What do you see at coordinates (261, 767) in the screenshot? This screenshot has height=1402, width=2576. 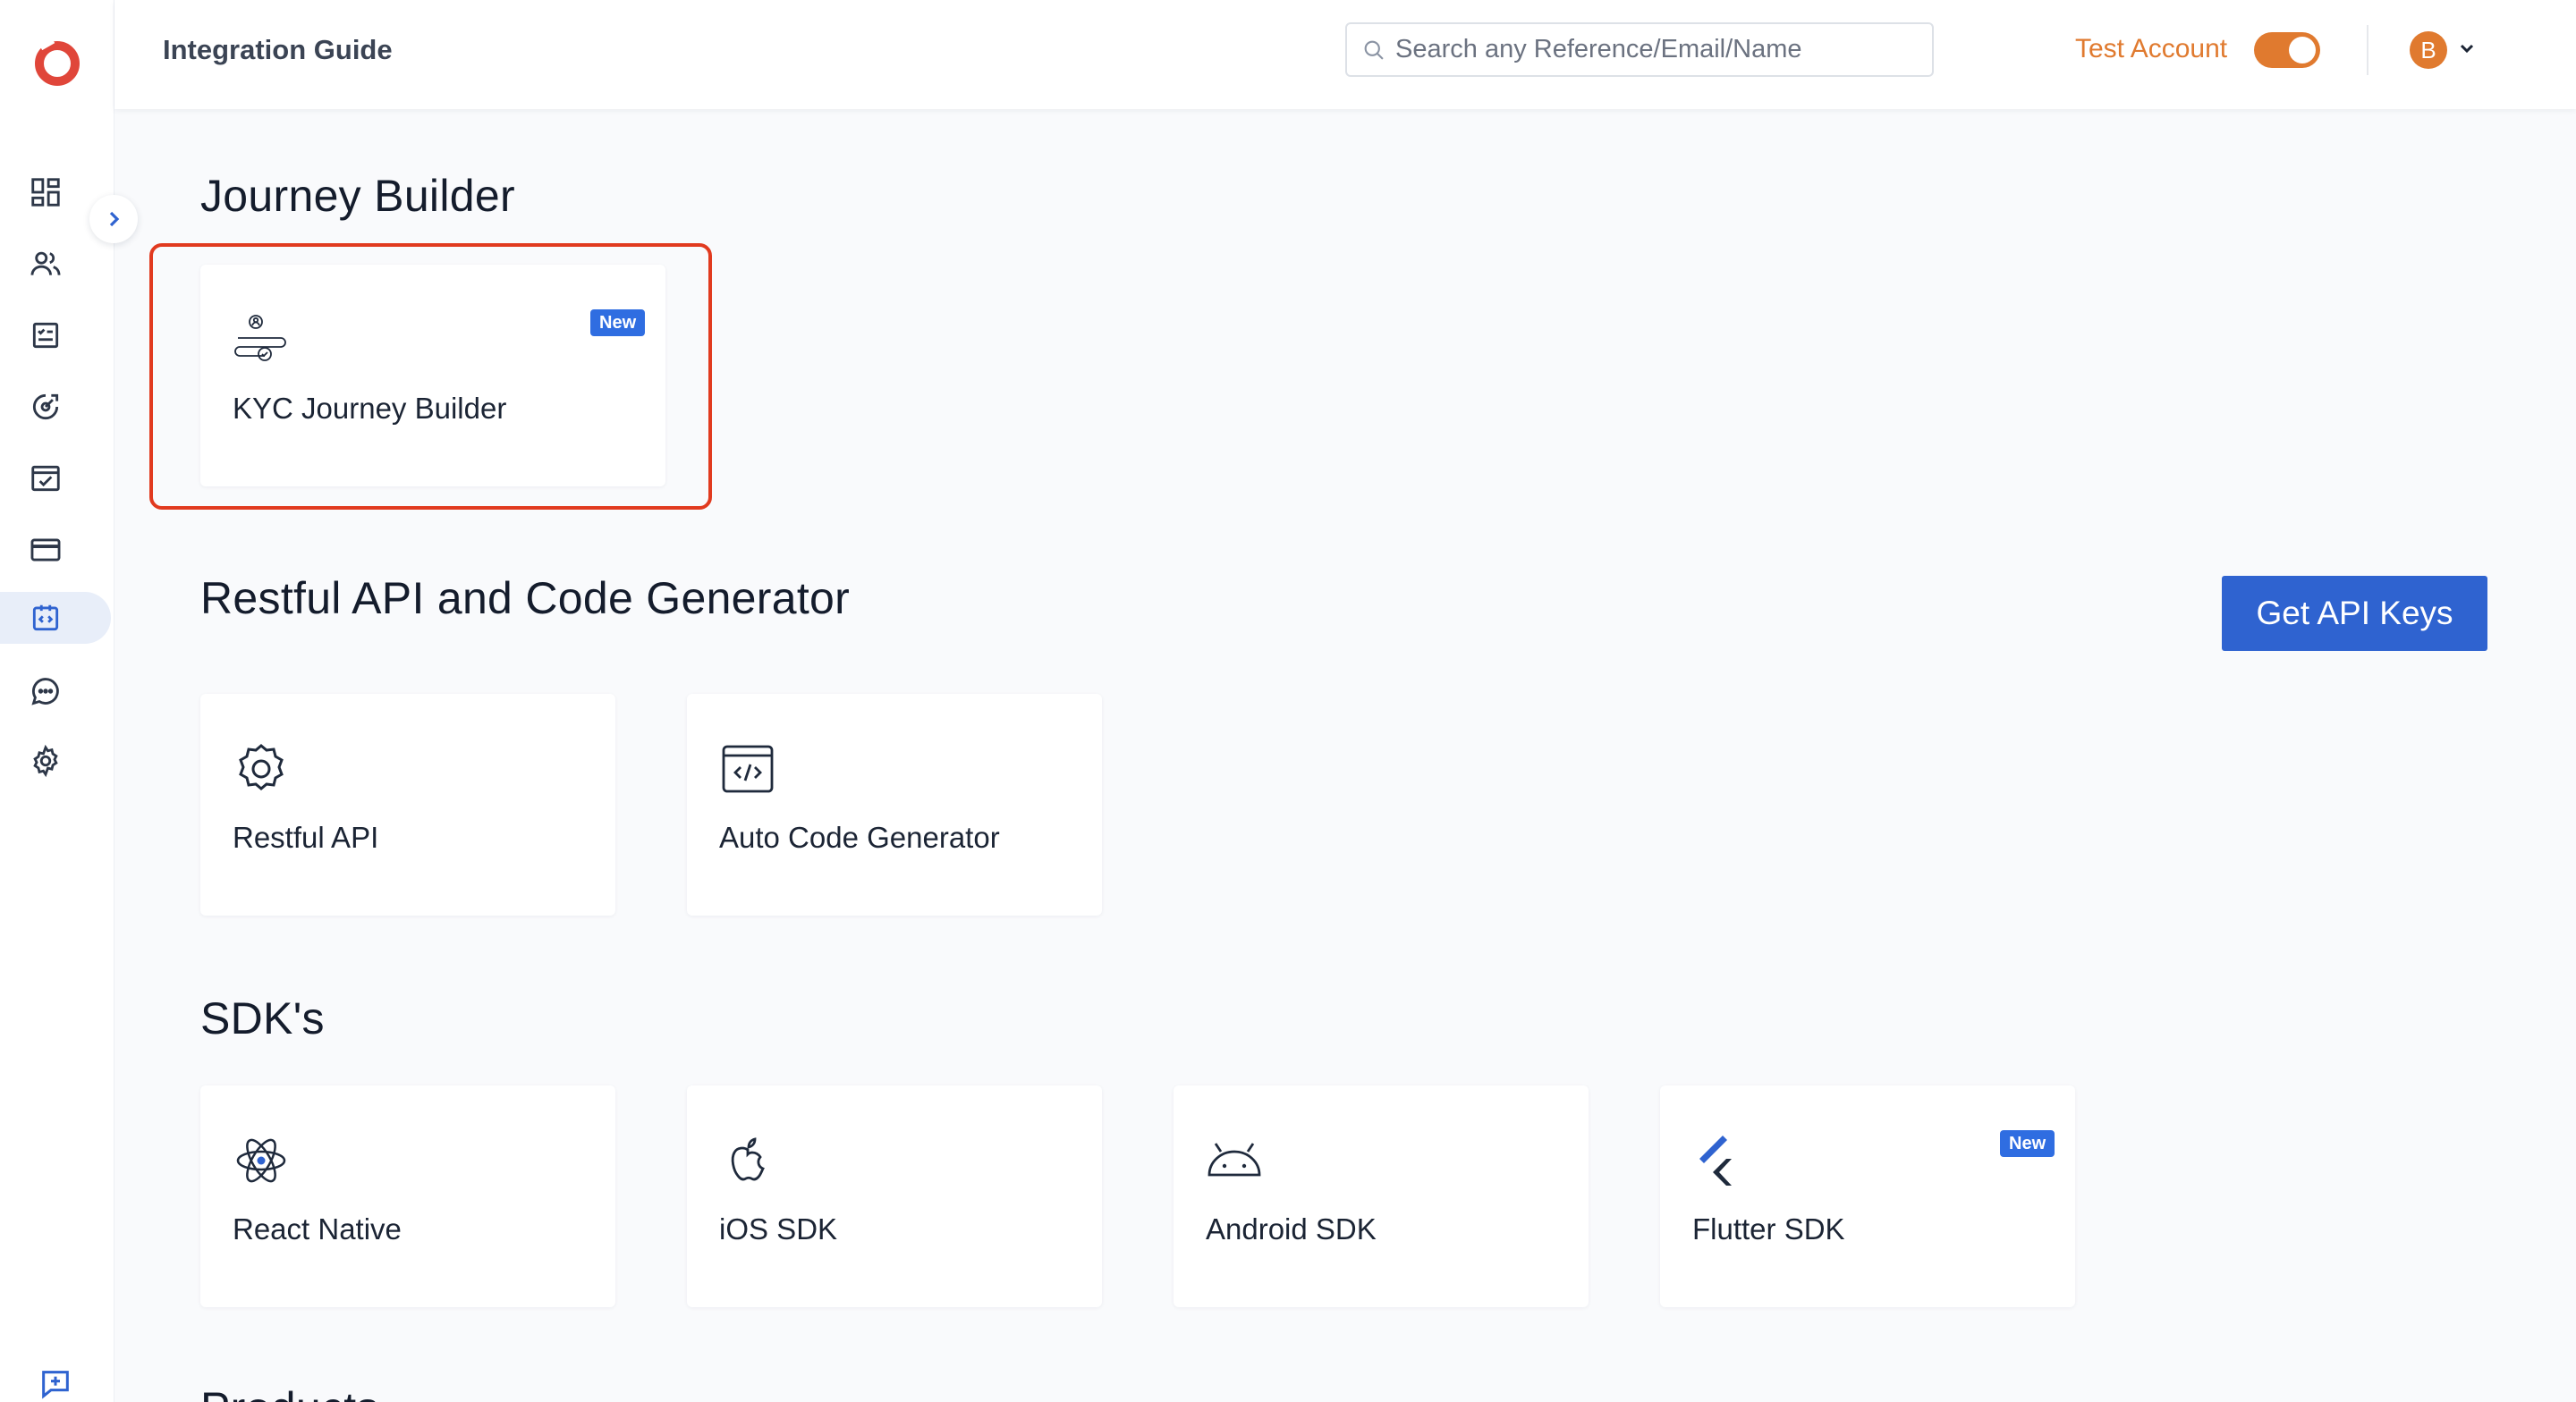 I see `settings-icon` at bounding box center [261, 767].